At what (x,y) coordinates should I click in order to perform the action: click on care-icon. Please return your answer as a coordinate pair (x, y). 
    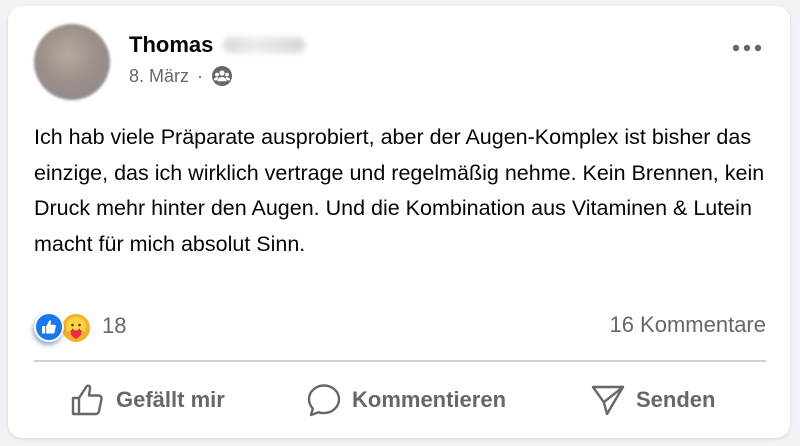
    Looking at the image, I should click on (76, 328).